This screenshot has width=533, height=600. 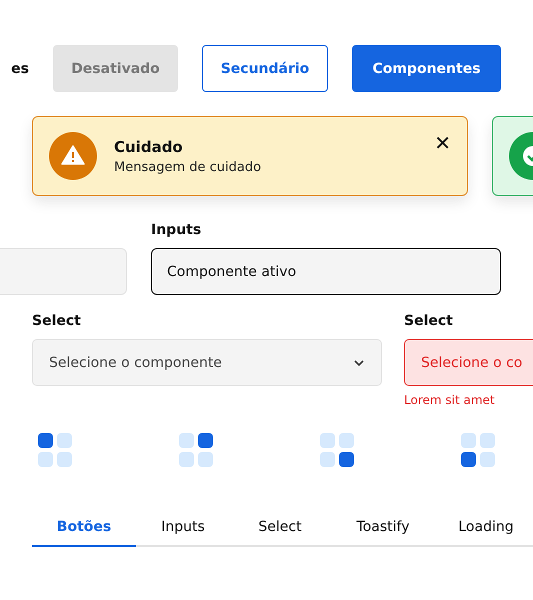 I want to click on chevron-down-icon, so click(x=359, y=362).